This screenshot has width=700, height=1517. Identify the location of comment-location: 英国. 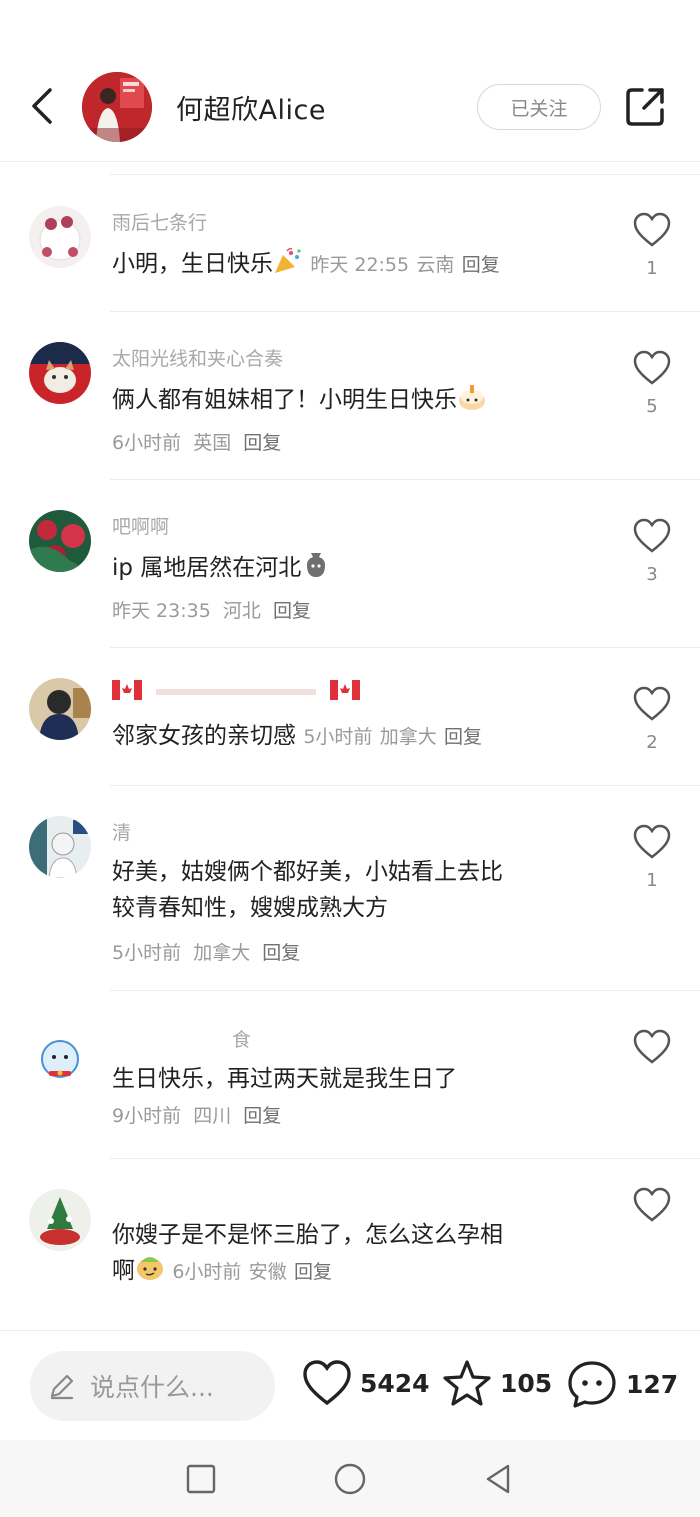
(212, 443).